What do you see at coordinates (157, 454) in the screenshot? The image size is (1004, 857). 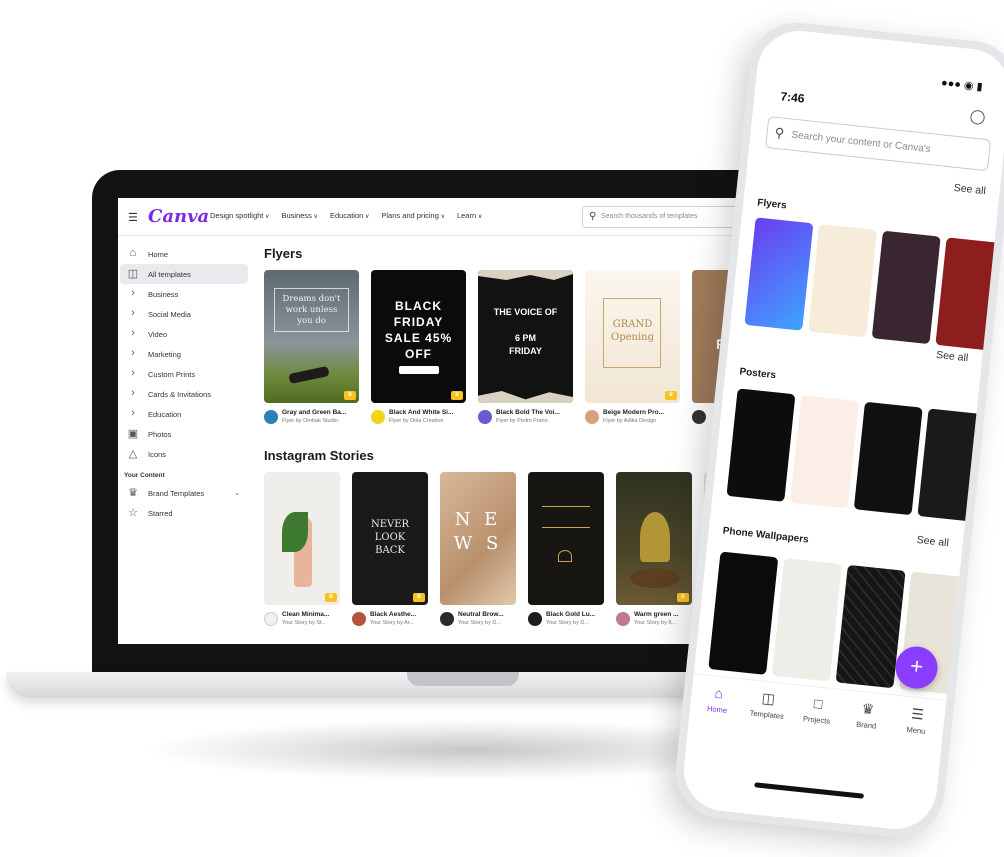 I see `sidebar-item-label: Icons` at bounding box center [157, 454].